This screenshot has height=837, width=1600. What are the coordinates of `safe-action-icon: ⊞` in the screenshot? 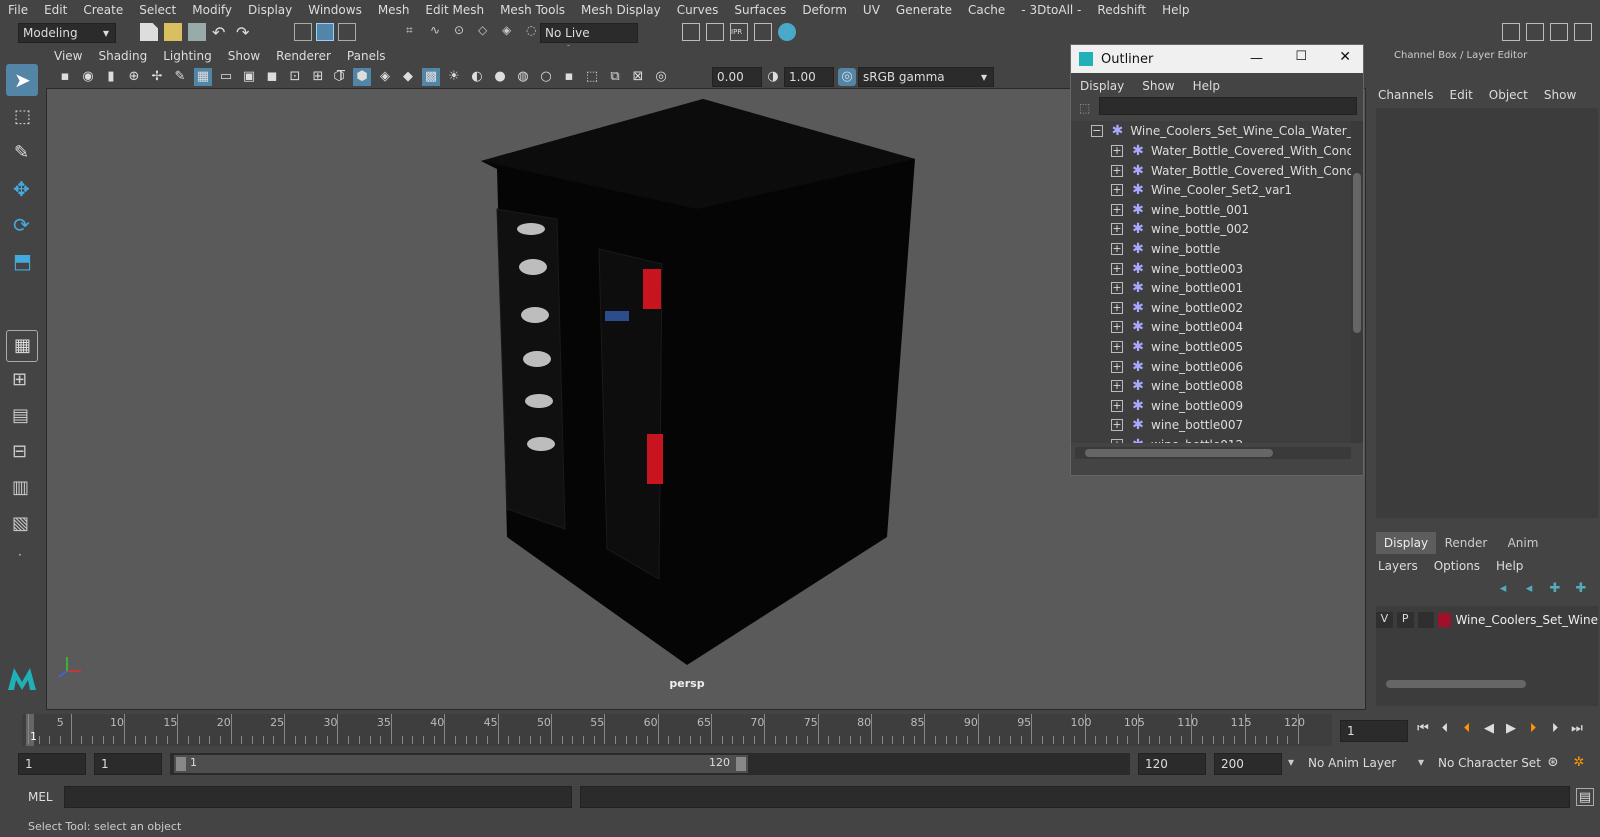 It's located at (318, 77).